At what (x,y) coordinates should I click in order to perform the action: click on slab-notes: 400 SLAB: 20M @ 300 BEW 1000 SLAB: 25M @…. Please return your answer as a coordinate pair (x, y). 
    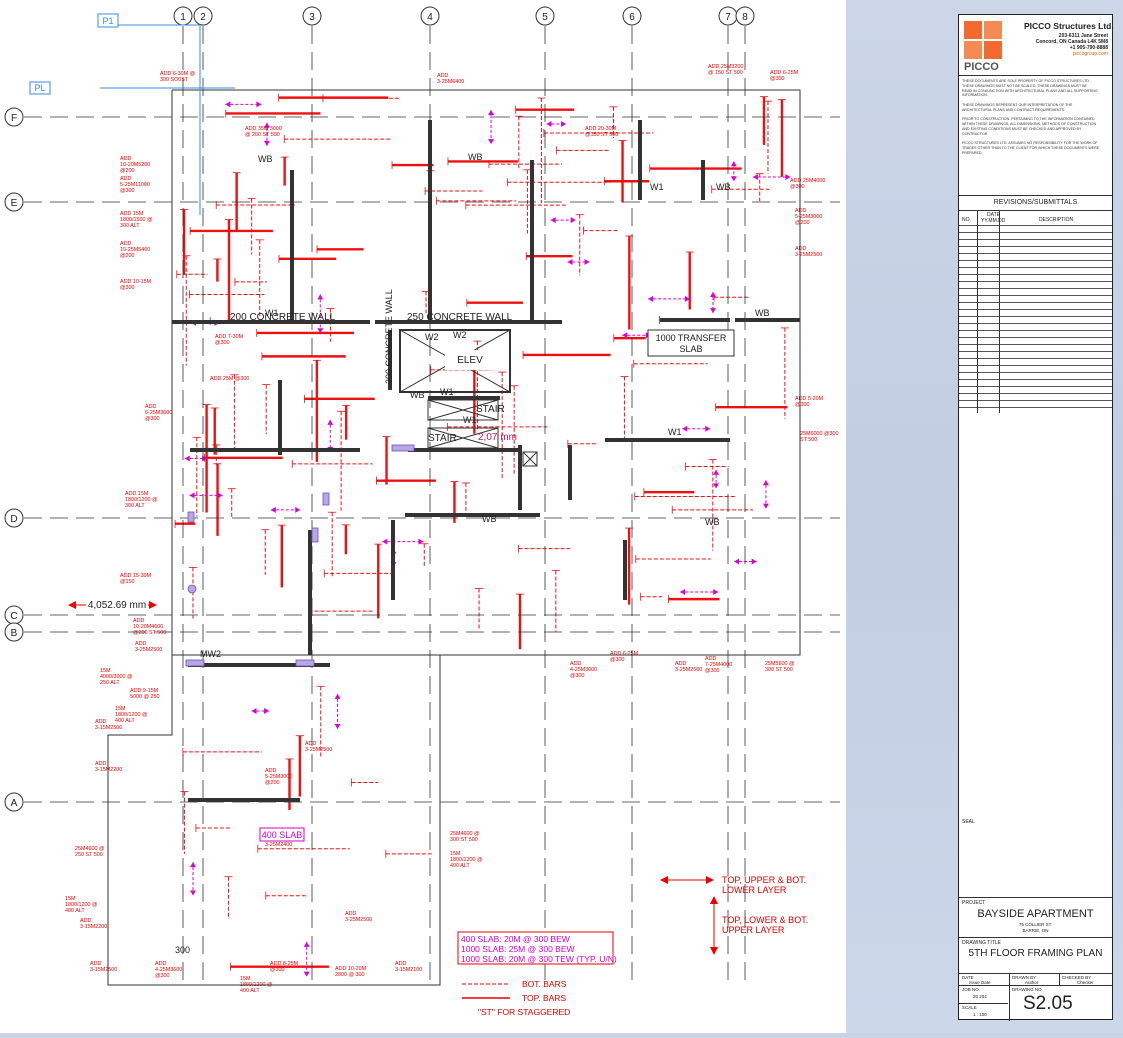
    Looking at the image, I should click on (537, 948).